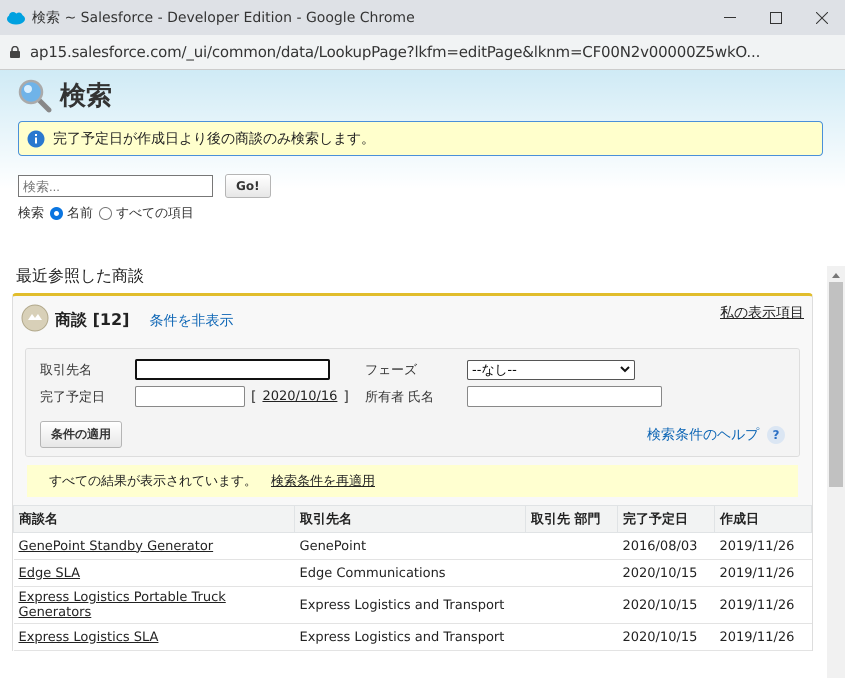 This screenshot has height=678, width=845. Describe the element at coordinates (253, 396) in the screenshot. I see `bracket: [` at that location.